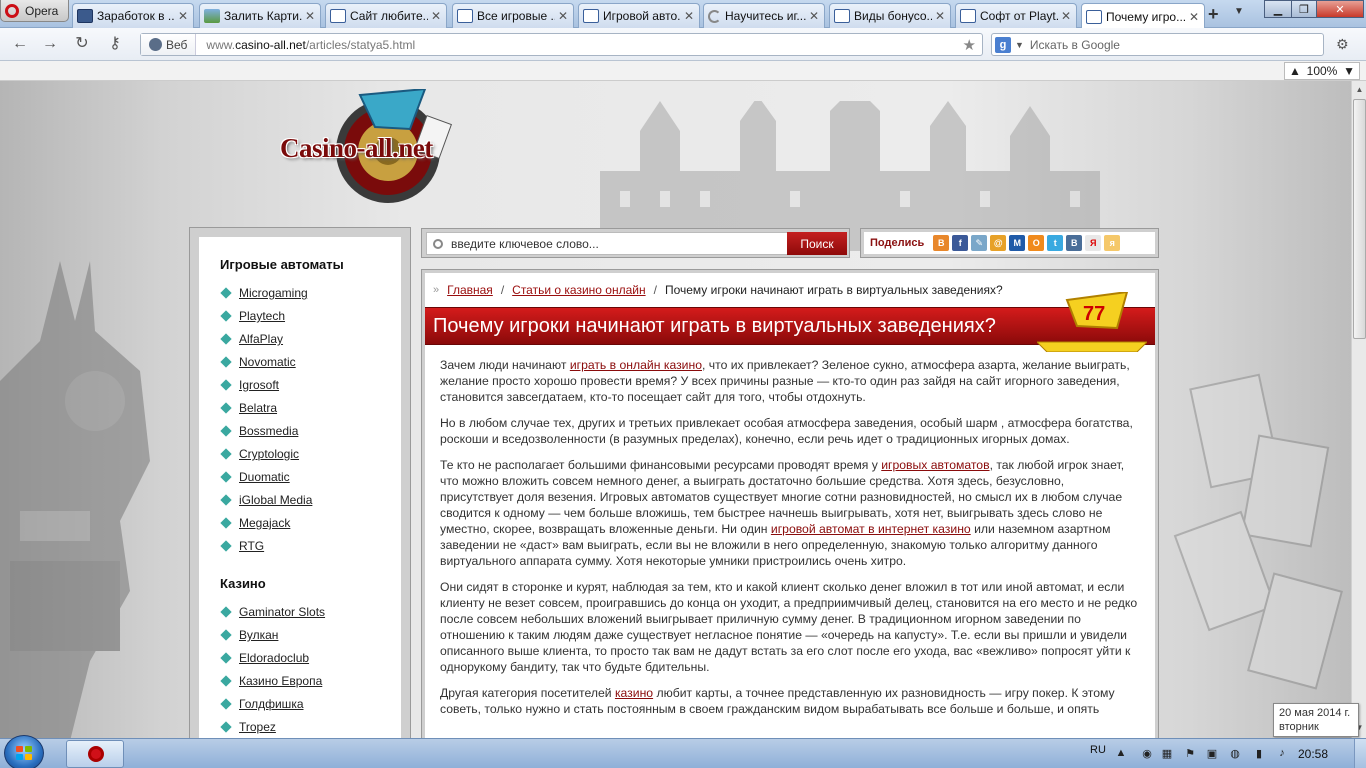 This screenshot has width=1366, height=768. Describe the element at coordinates (1349, 71) in the screenshot. I see `zoom-down-icon: ▼` at that location.